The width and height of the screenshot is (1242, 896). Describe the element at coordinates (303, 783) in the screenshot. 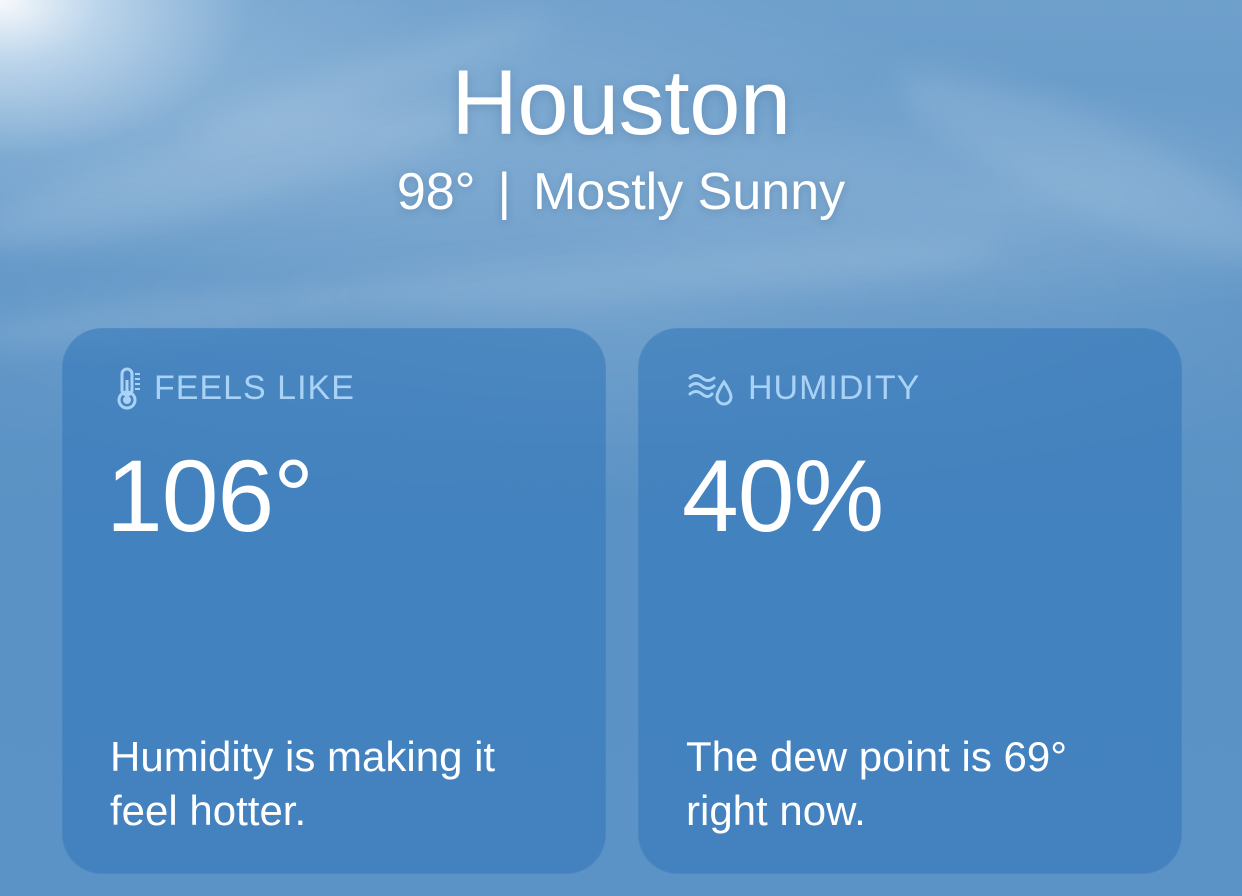

I see `feels-like-description: Humidity is making it feel hotter.` at that location.